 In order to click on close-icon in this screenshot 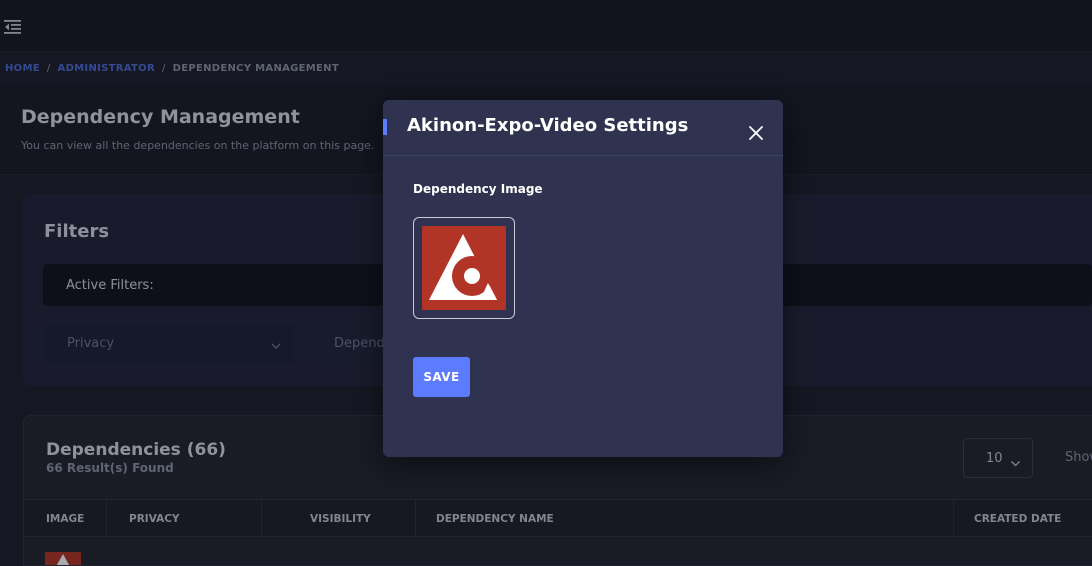, I will do `click(756, 133)`.